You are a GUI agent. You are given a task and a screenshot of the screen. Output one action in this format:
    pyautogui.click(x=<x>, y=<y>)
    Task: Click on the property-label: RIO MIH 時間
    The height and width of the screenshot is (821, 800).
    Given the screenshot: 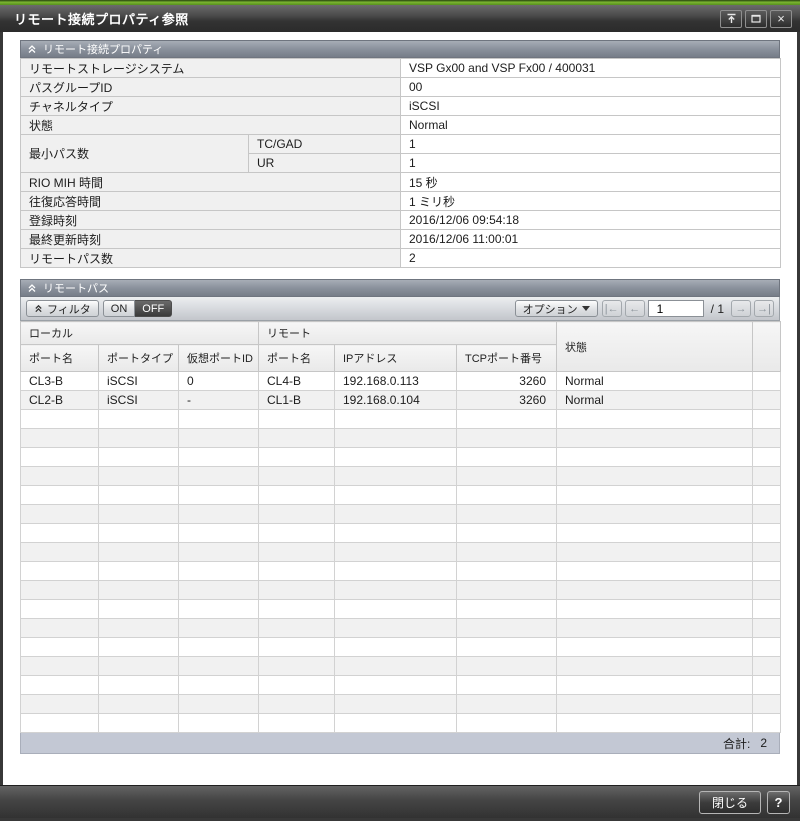 What is the action you would take?
    pyautogui.click(x=210, y=182)
    